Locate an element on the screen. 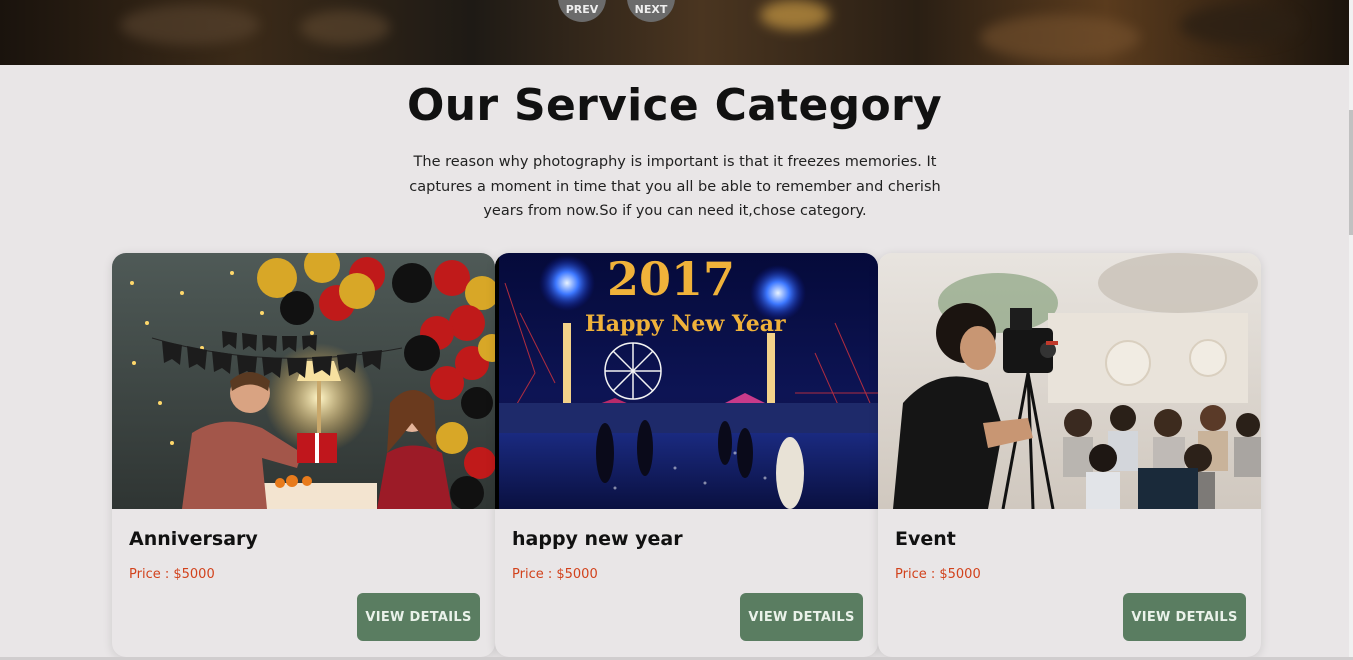 The image size is (1353, 660). carousel-prev-label: PREV is located at coordinates (582, 9).